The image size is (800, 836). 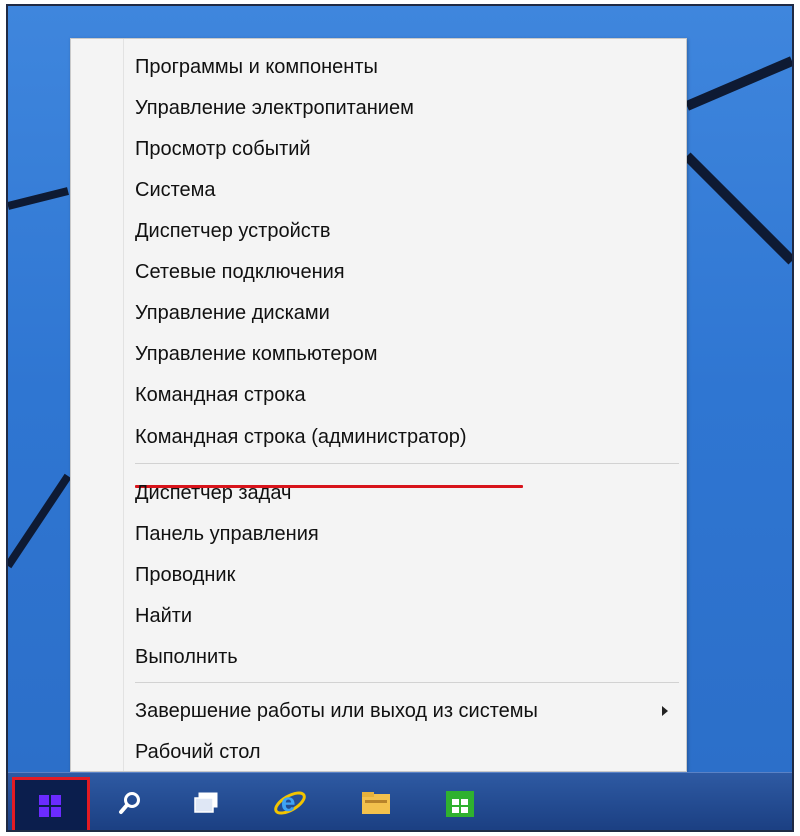 What do you see at coordinates (378, 149) in the screenshot?
I see `menu-item-event-viewer: Просмотр событий` at bounding box center [378, 149].